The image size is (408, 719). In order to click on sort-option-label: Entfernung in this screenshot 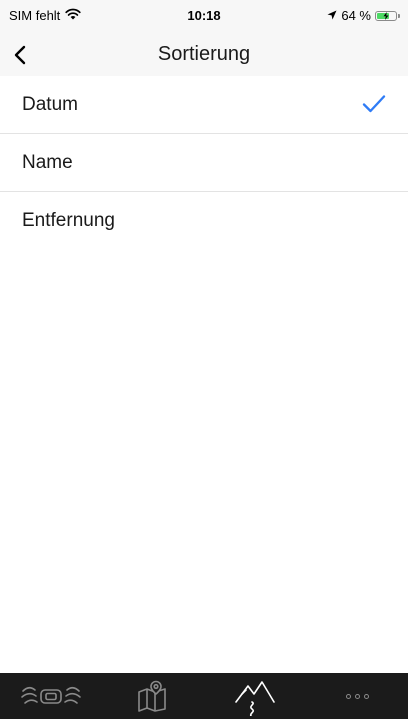, I will do `click(68, 220)`.